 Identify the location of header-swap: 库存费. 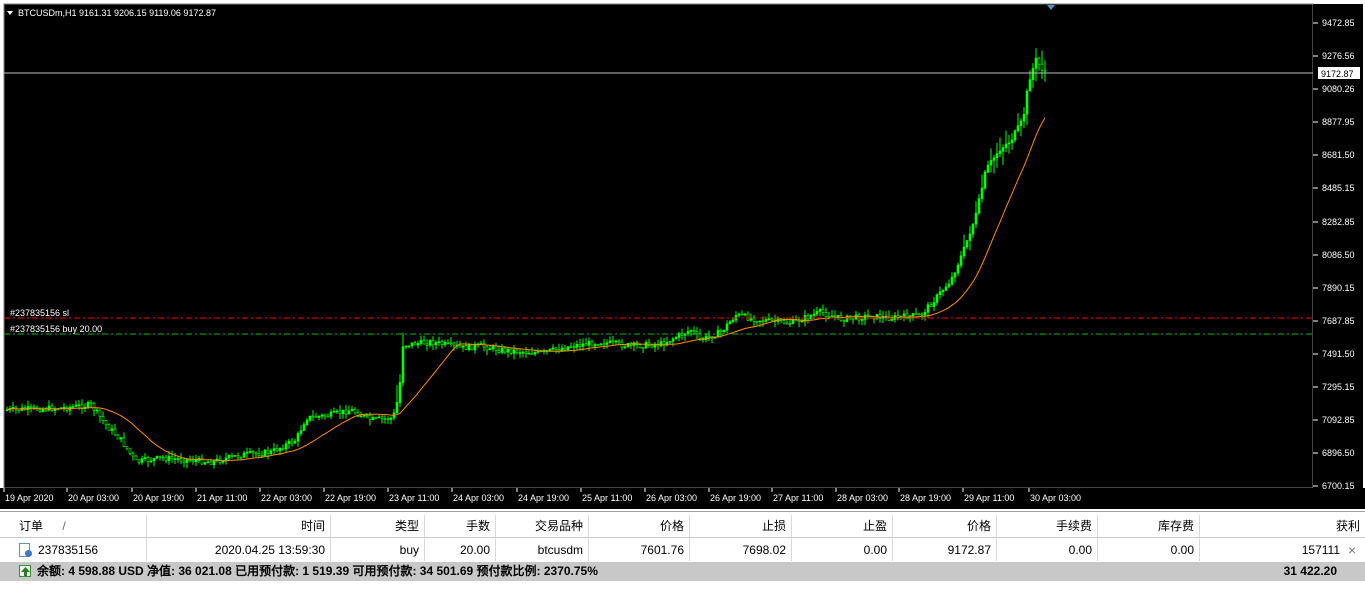
(1149, 526).